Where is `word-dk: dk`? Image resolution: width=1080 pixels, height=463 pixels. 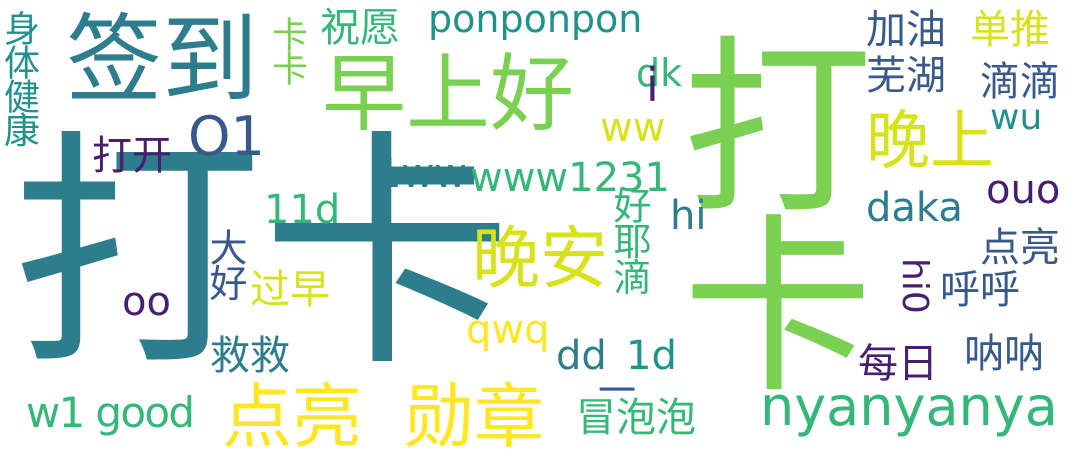 word-dk: dk is located at coordinates (659, 73).